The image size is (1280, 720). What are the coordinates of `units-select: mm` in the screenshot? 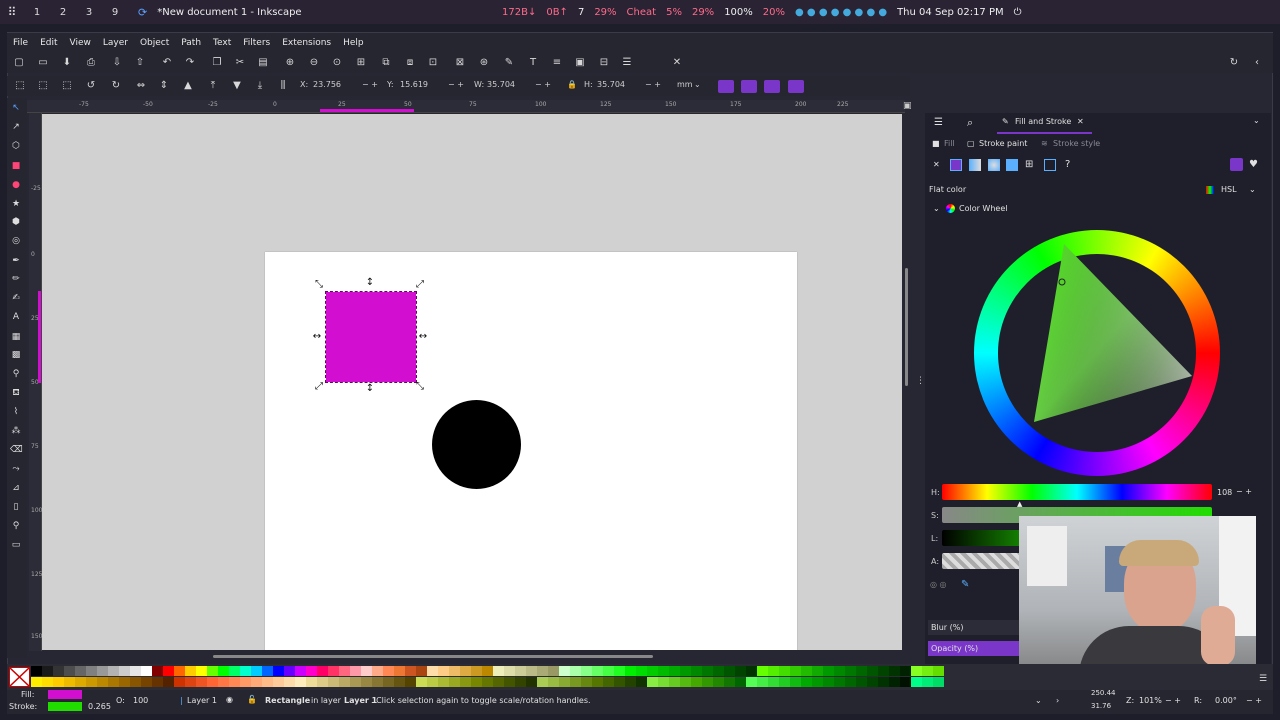 It's located at (685, 86).